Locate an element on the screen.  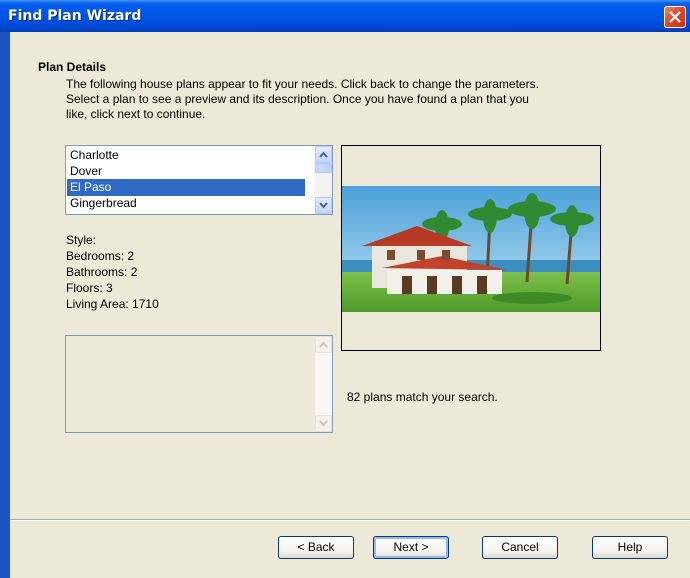
close-icon is located at coordinates (675, 17).